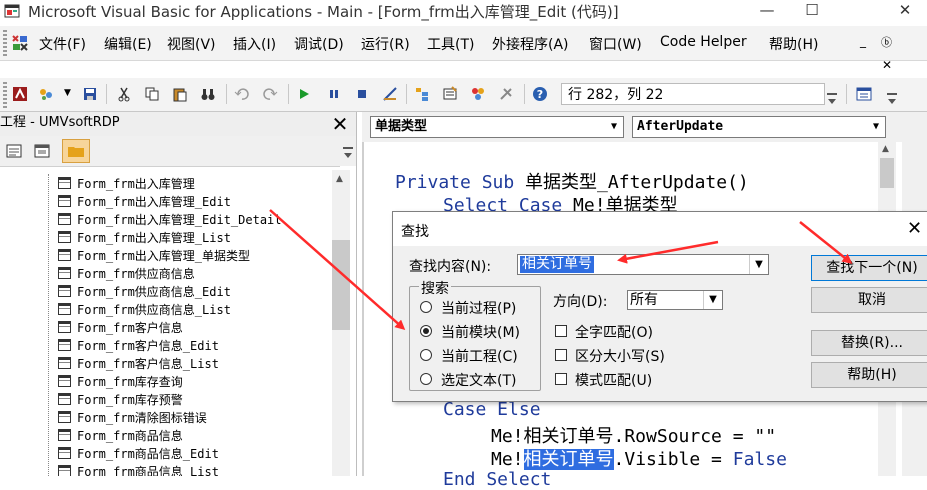 The width and height of the screenshot is (927, 490). What do you see at coordinates (497, 479) in the screenshot?
I see `code-line: End Select` at bounding box center [497, 479].